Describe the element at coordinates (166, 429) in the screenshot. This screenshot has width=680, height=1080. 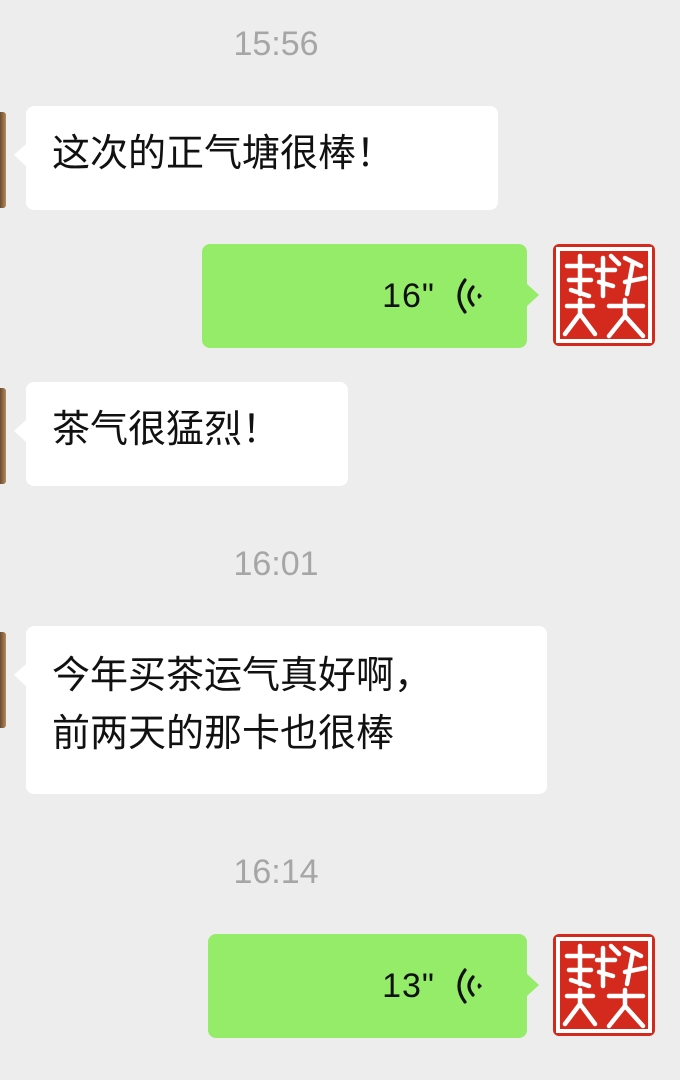
I see `message-text: 茶气很猛烈！` at that location.